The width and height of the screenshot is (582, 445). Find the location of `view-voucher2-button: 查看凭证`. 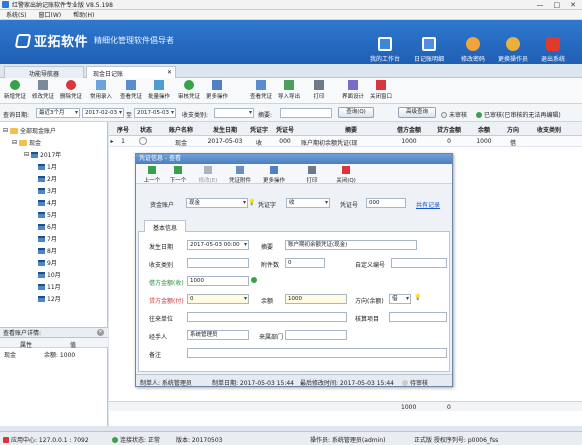

view-voucher2-button: 查看凭证 is located at coordinates (261, 90).